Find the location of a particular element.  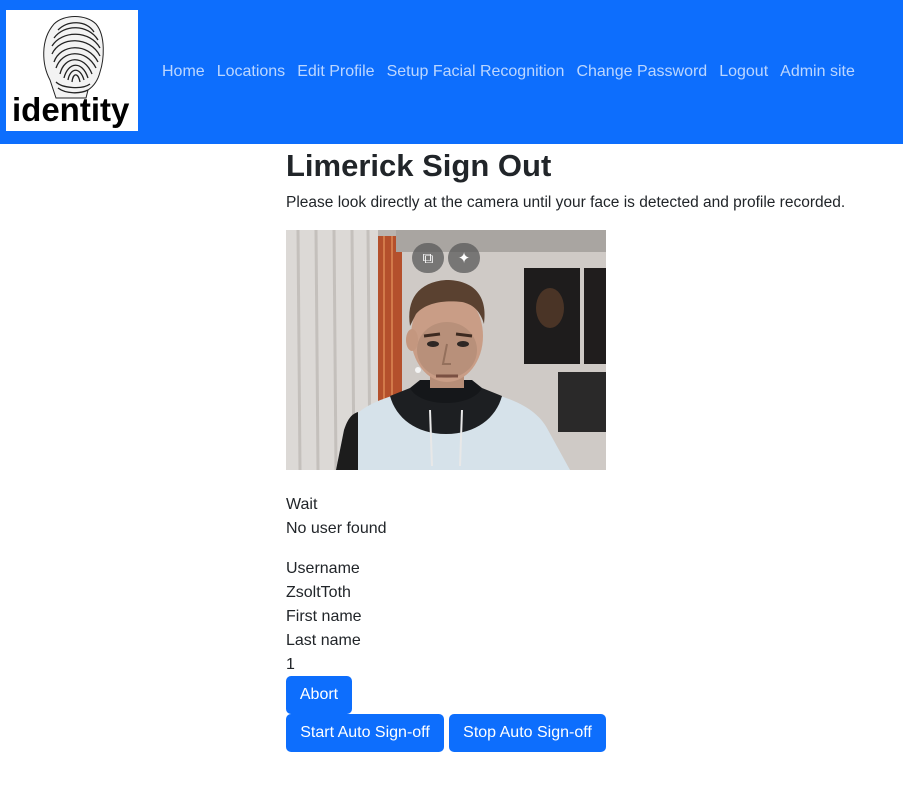

nav-locations: Locations is located at coordinates (251, 71).